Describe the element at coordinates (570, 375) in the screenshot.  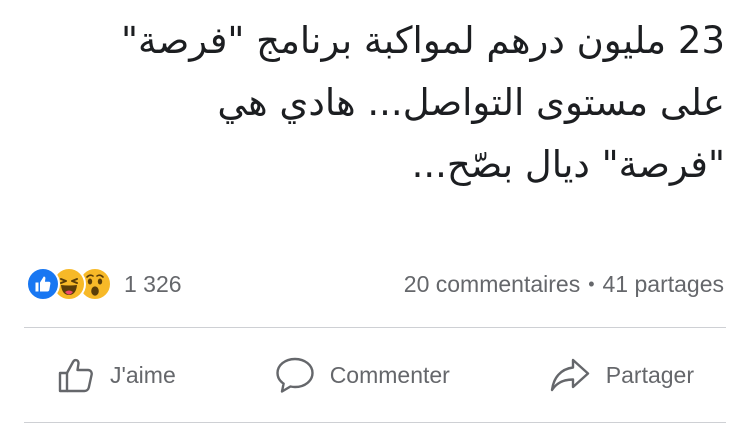
I see `share-arrow-icon` at that location.